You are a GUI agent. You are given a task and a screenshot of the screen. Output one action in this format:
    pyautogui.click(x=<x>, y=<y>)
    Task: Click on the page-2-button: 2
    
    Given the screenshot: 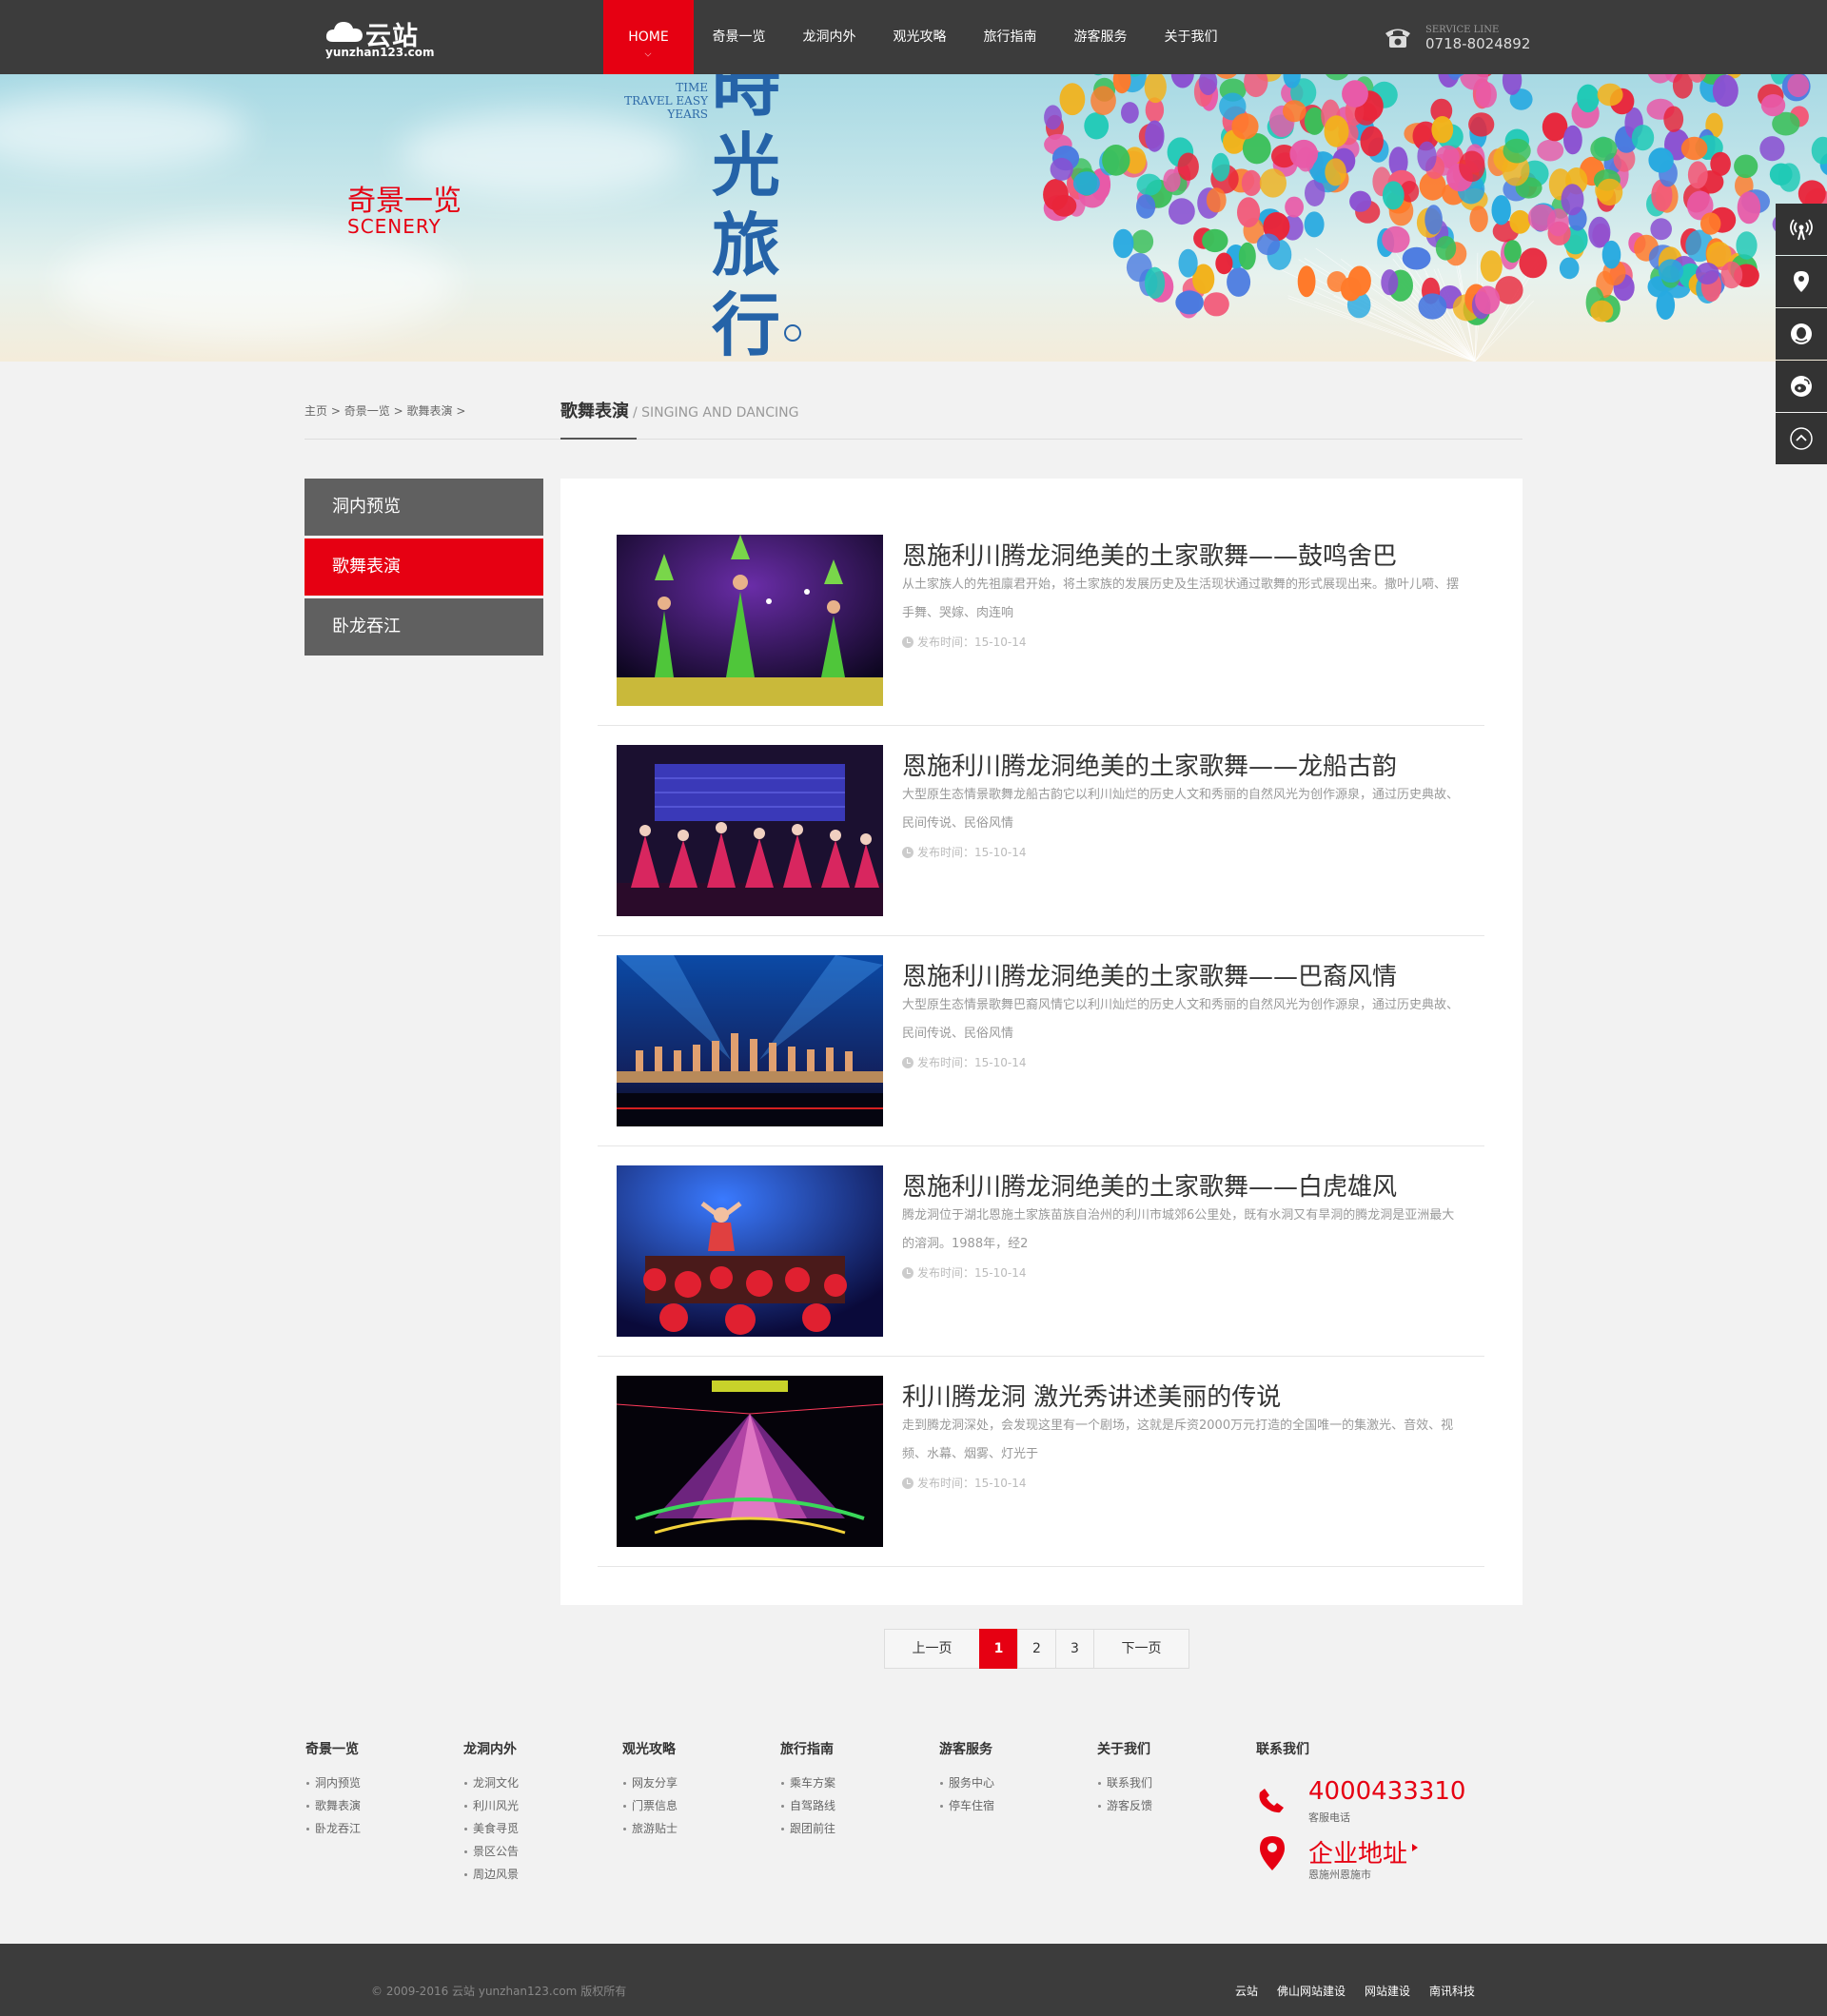 What is the action you would take?
    pyautogui.click(x=1036, y=1649)
    